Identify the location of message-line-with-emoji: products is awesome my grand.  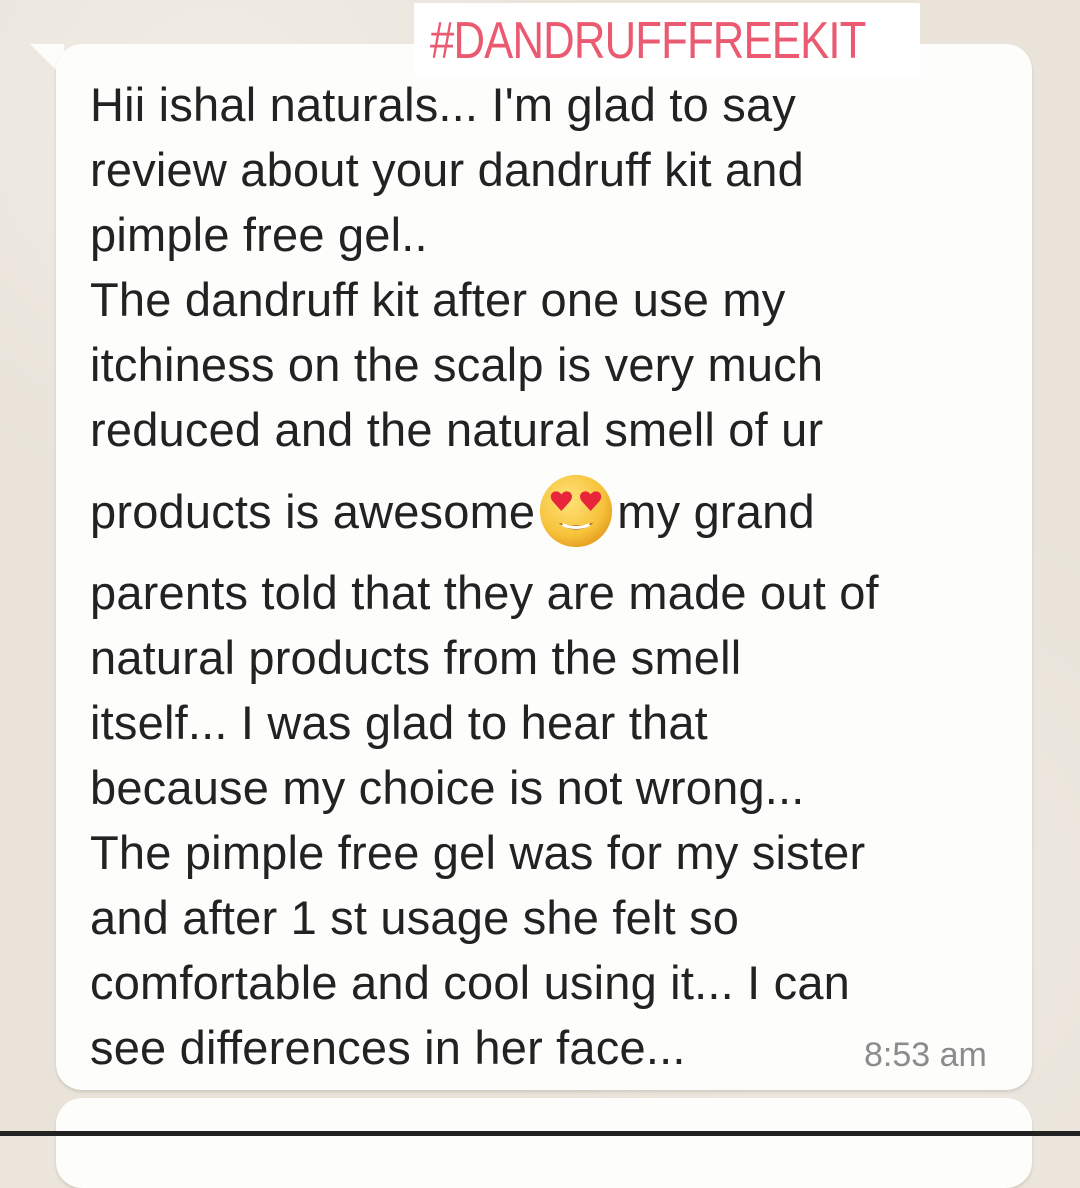
(560, 511).